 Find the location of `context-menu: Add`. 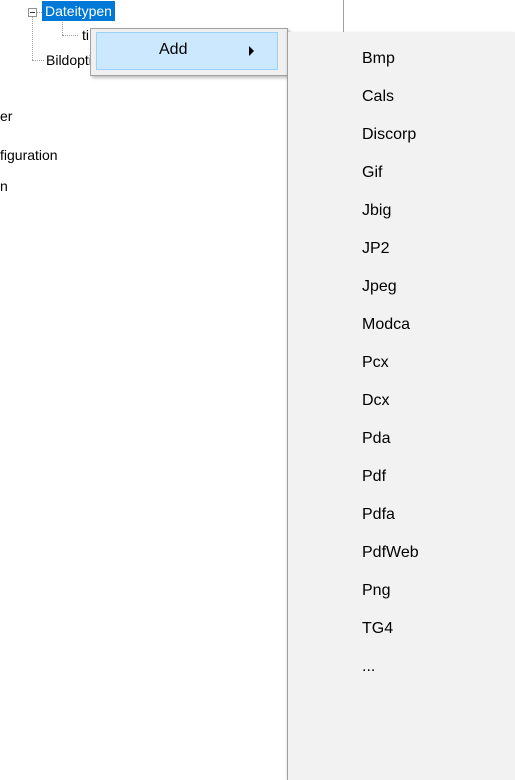

context-menu: Add is located at coordinates (189, 52).